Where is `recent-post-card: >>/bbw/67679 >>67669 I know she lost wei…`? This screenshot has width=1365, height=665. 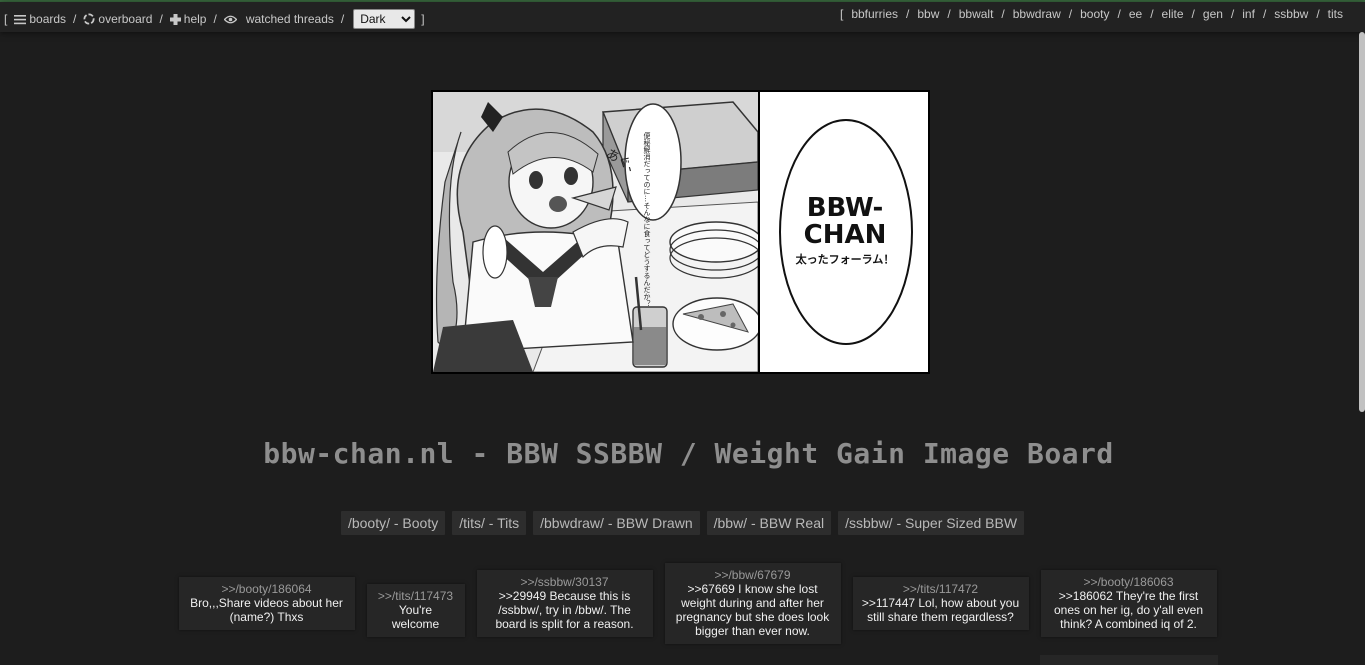 recent-post-card: >>/bbw/67679 >>67669 I know she lost wei… is located at coordinates (752, 603).